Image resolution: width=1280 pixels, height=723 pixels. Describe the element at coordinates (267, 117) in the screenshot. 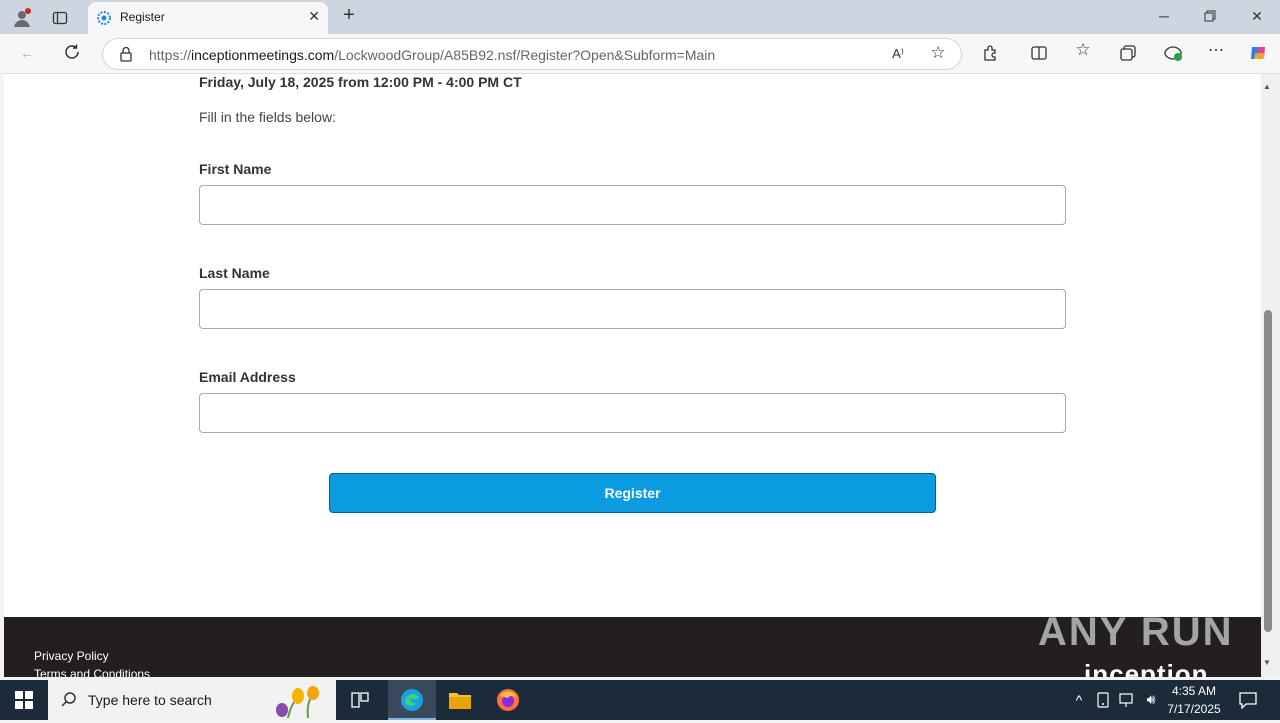

I see `form-instructions: Fill in the fields below:` at that location.